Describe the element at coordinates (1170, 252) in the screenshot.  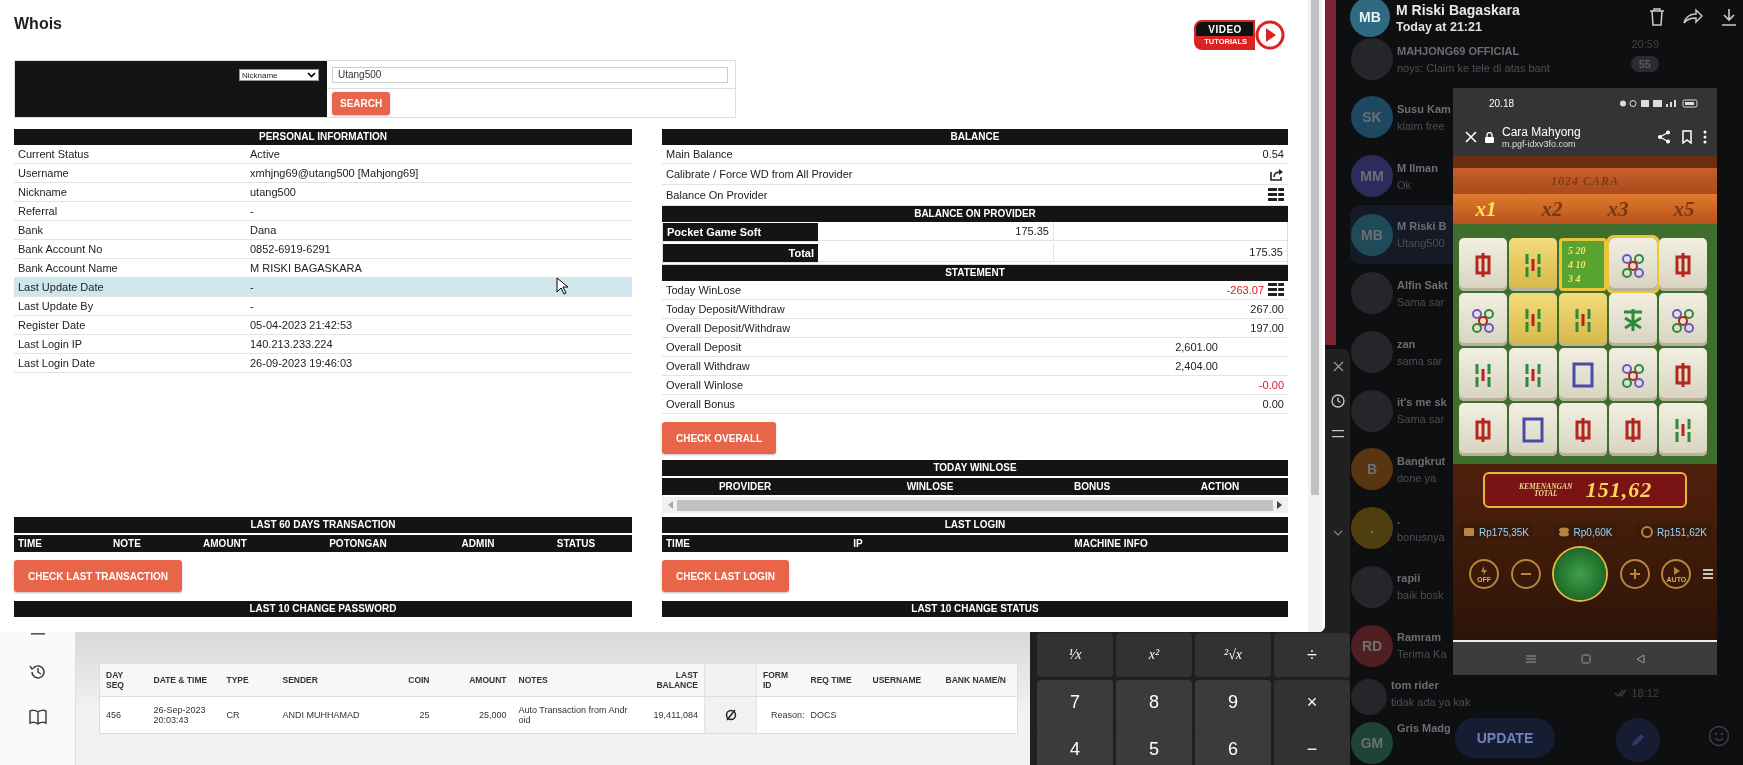
I see `total-value: 175.35` at that location.